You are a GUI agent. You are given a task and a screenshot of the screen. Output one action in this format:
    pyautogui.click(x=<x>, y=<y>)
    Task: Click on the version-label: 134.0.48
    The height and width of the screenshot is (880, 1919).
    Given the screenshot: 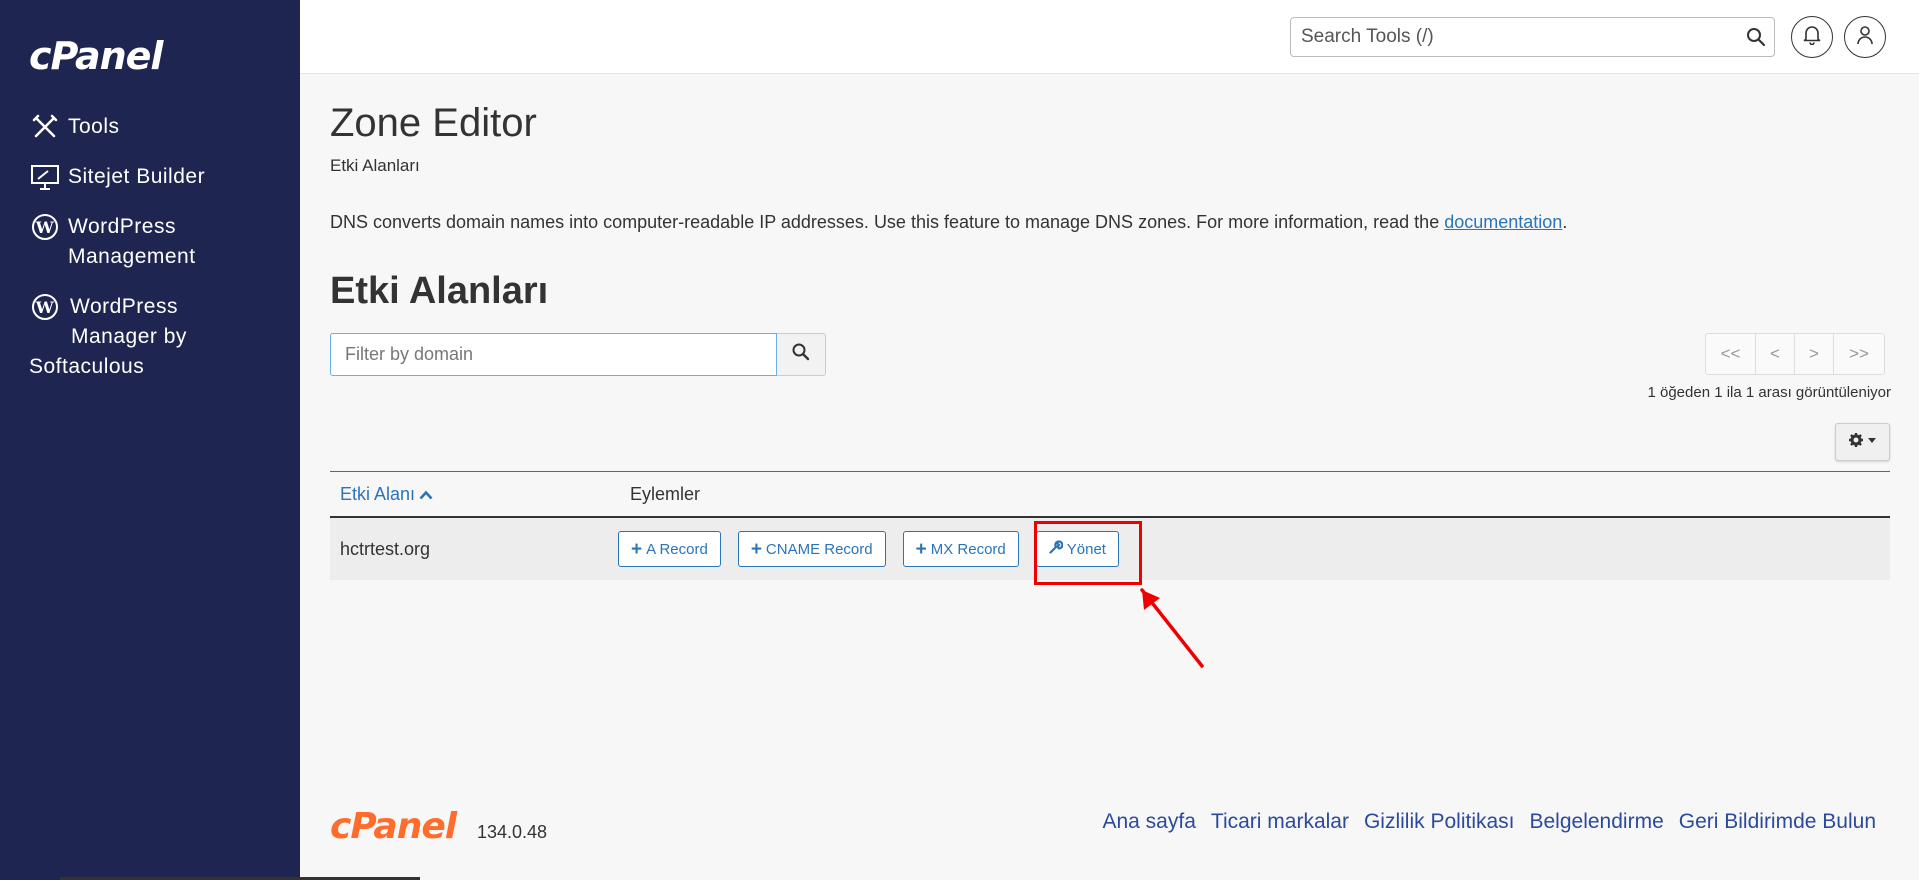 What is the action you would take?
    pyautogui.click(x=512, y=832)
    